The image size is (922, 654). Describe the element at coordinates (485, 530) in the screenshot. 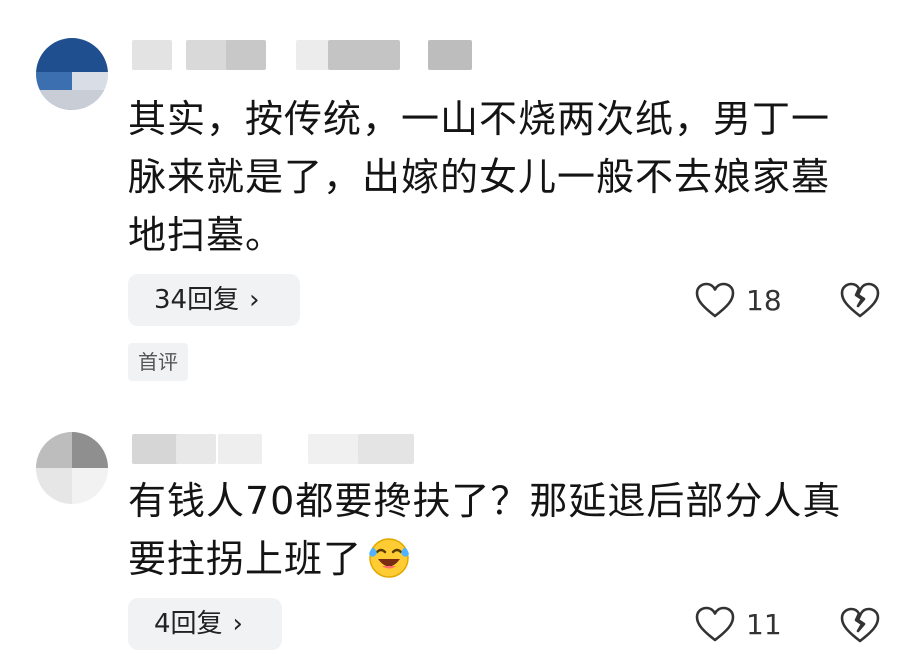

I see `comment-text: 有钱人70都要搀扶了？那延退后部分人真 要拄拐上班了` at that location.